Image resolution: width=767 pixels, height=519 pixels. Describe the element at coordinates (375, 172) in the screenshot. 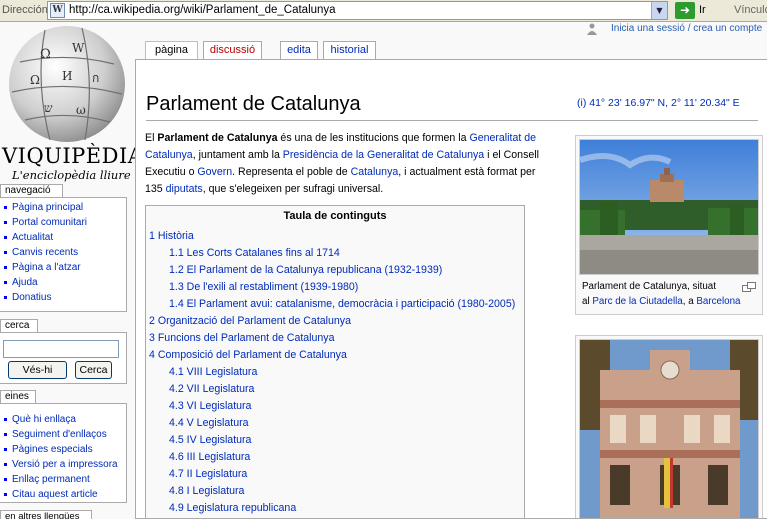

I see `link-catalunya: Catalunya` at that location.